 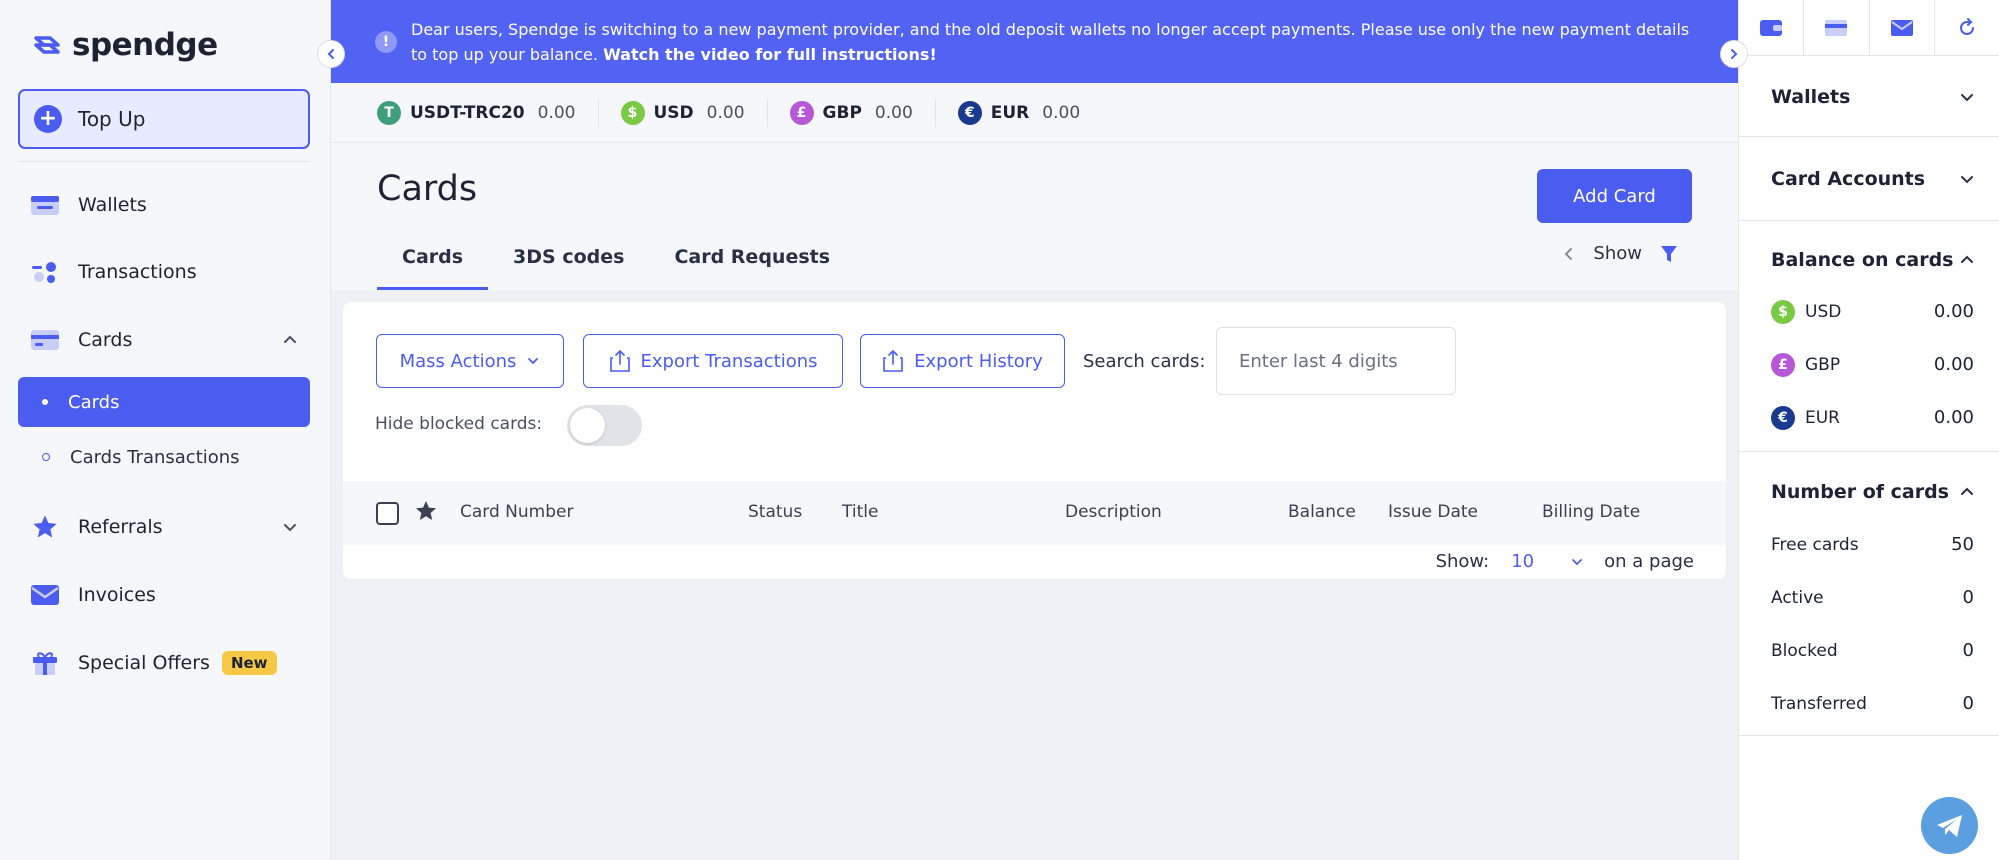 What do you see at coordinates (860, 512) in the screenshot?
I see `column-title: Title` at bounding box center [860, 512].